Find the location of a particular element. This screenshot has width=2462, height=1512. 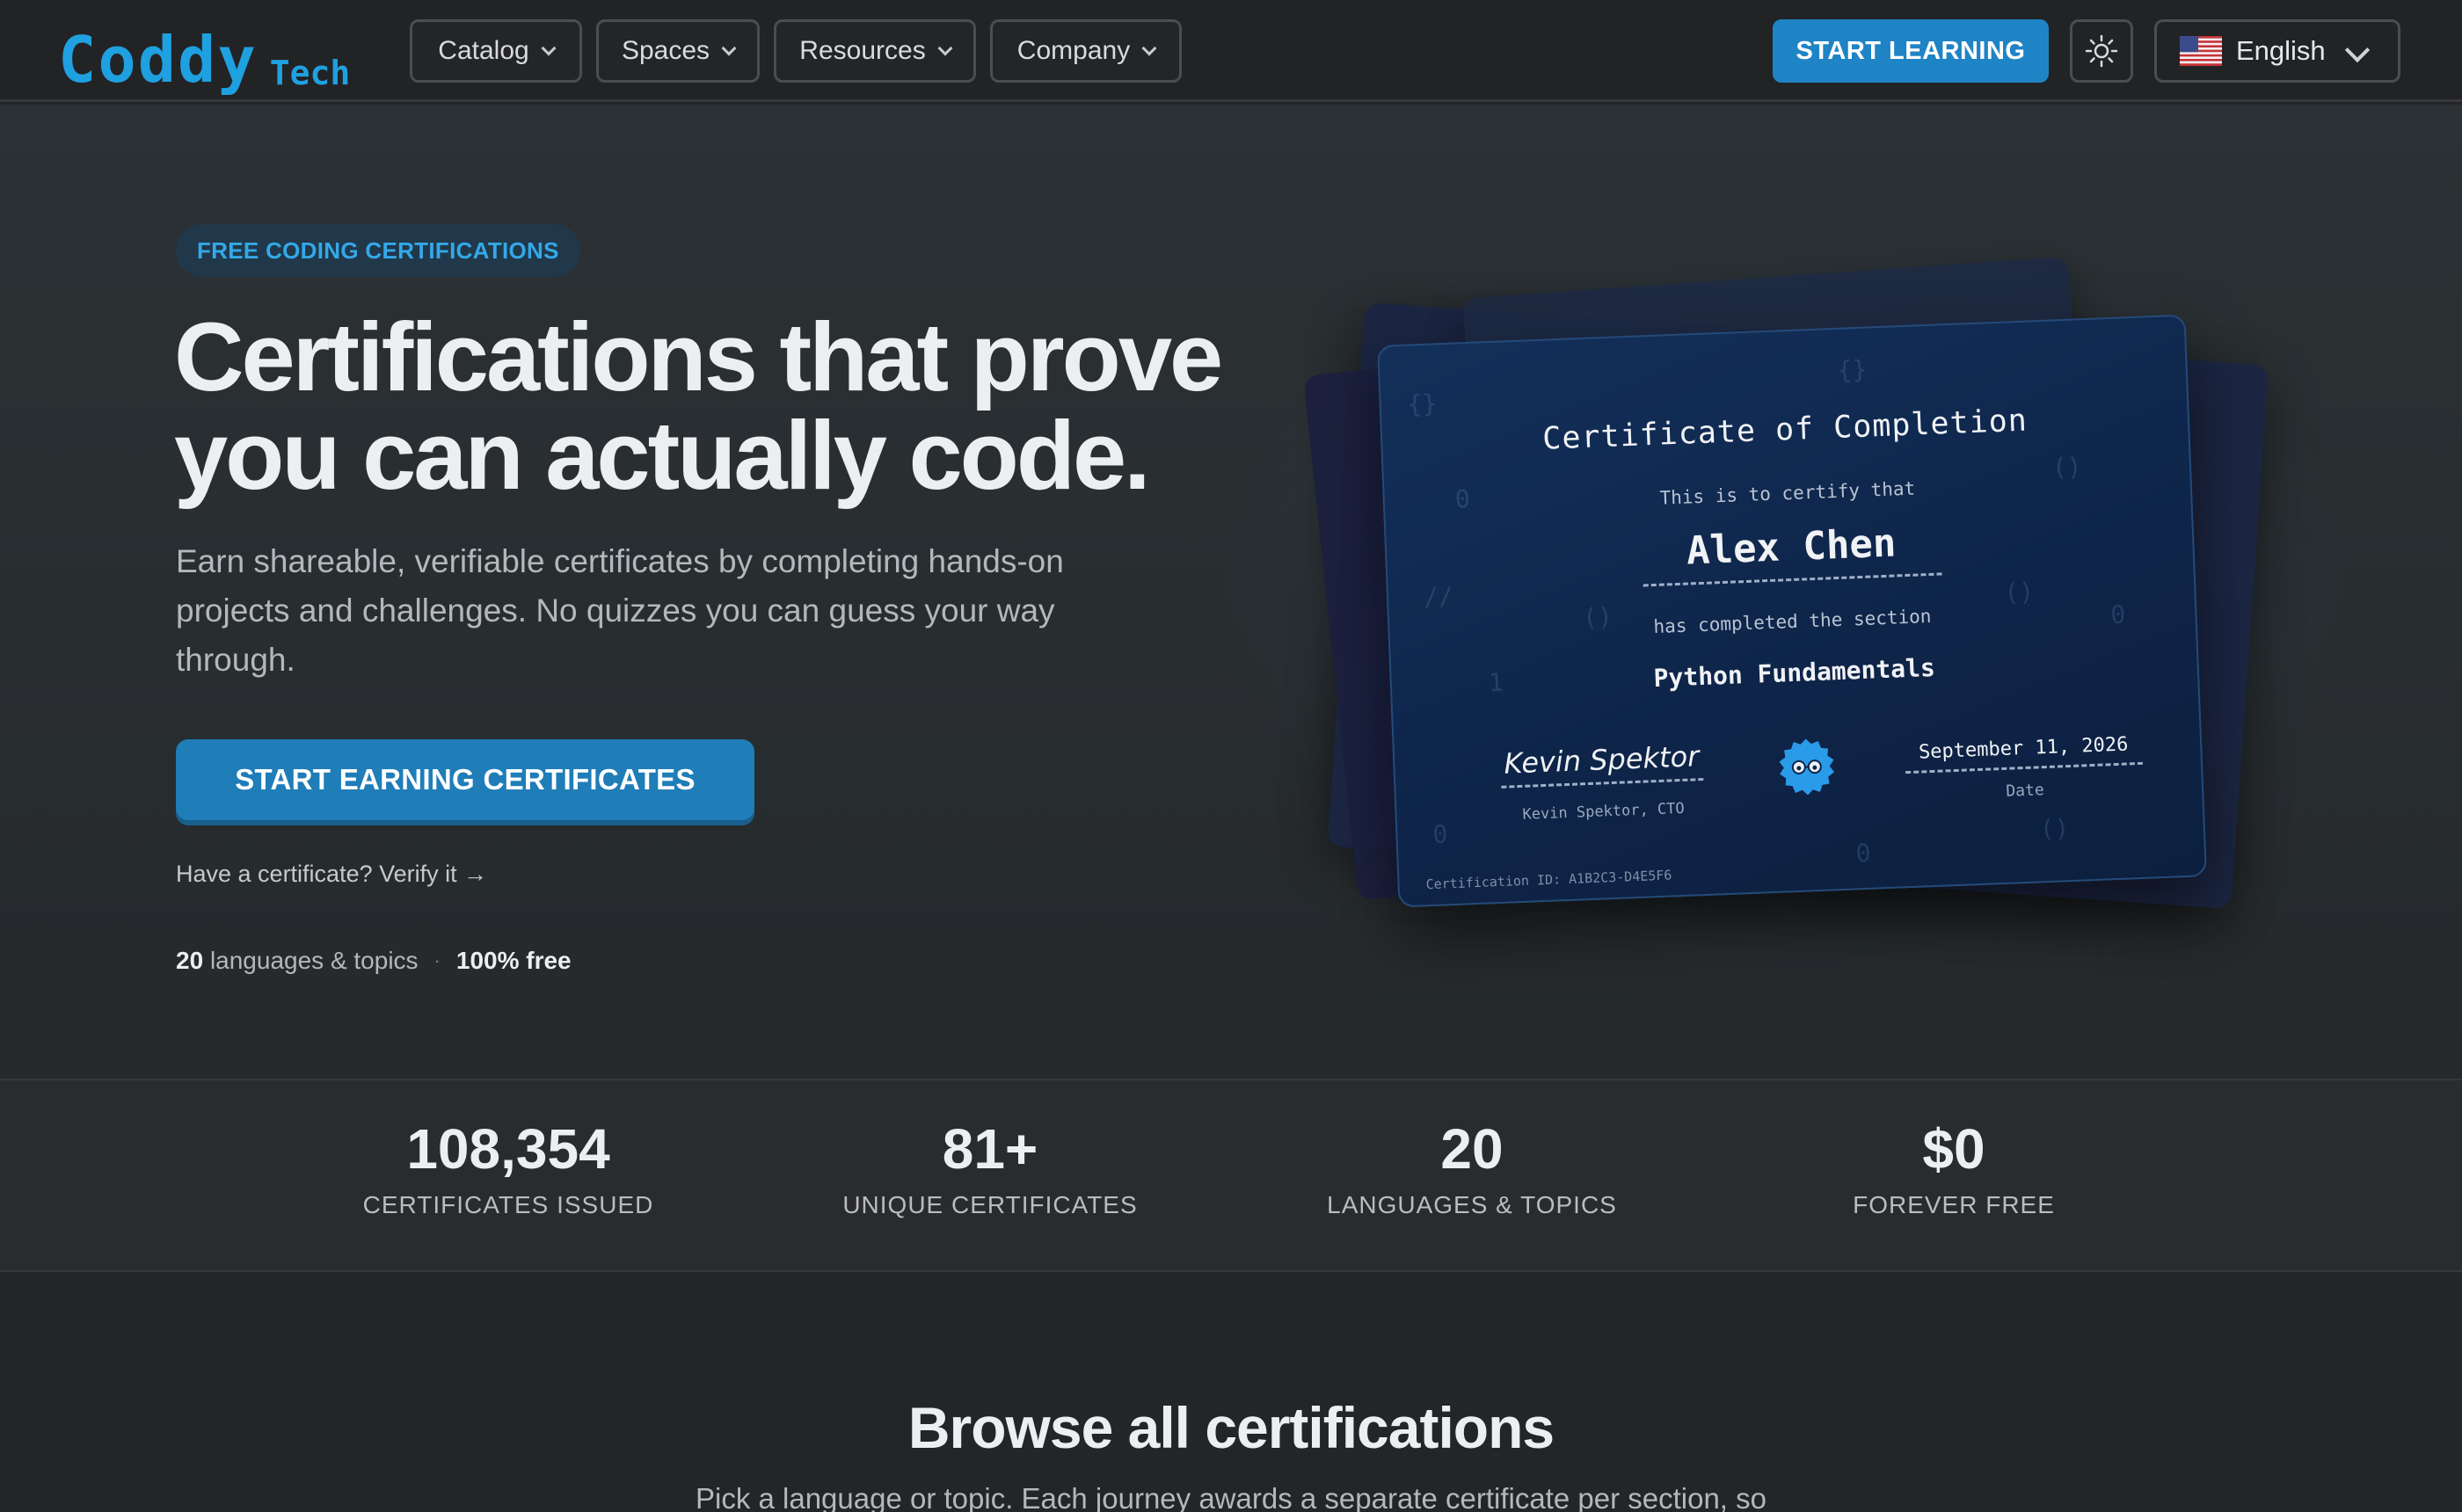

signature-caption: Kevin Spektor, CTO is located at coordinates (1604, 812).